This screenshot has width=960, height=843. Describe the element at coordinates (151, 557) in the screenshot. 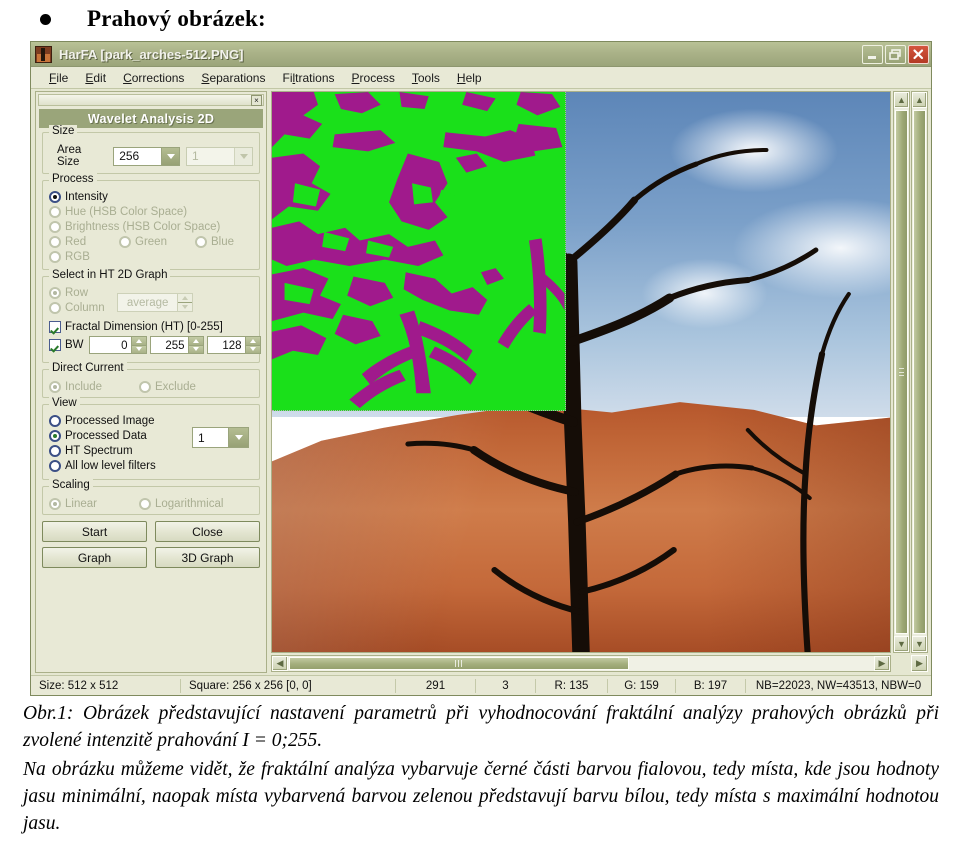

I see `panel-button-row-2: Graph 3D Graph` at that location.